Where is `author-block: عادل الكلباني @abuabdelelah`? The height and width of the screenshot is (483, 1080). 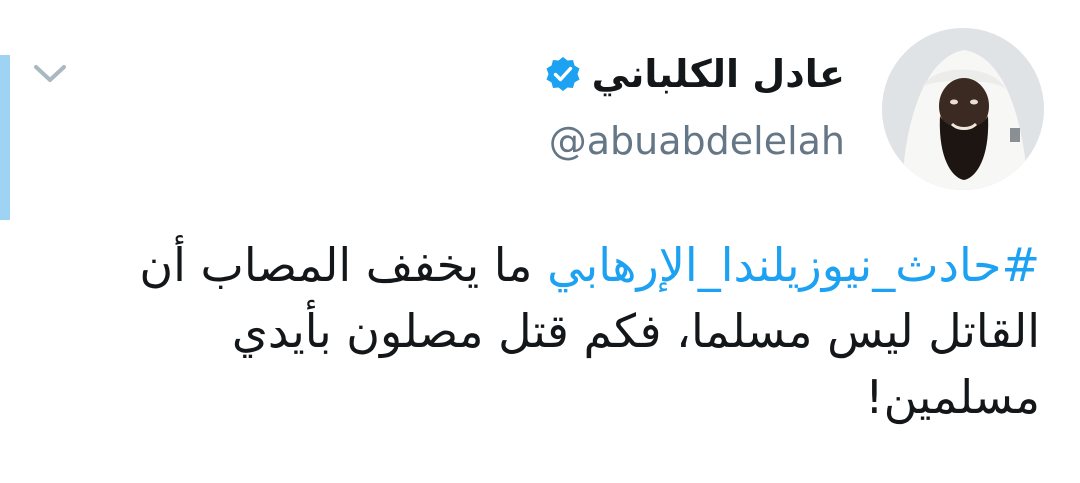 author-block: عادل الكلباني @abuabdelelah is located at coordinates (694, 107).